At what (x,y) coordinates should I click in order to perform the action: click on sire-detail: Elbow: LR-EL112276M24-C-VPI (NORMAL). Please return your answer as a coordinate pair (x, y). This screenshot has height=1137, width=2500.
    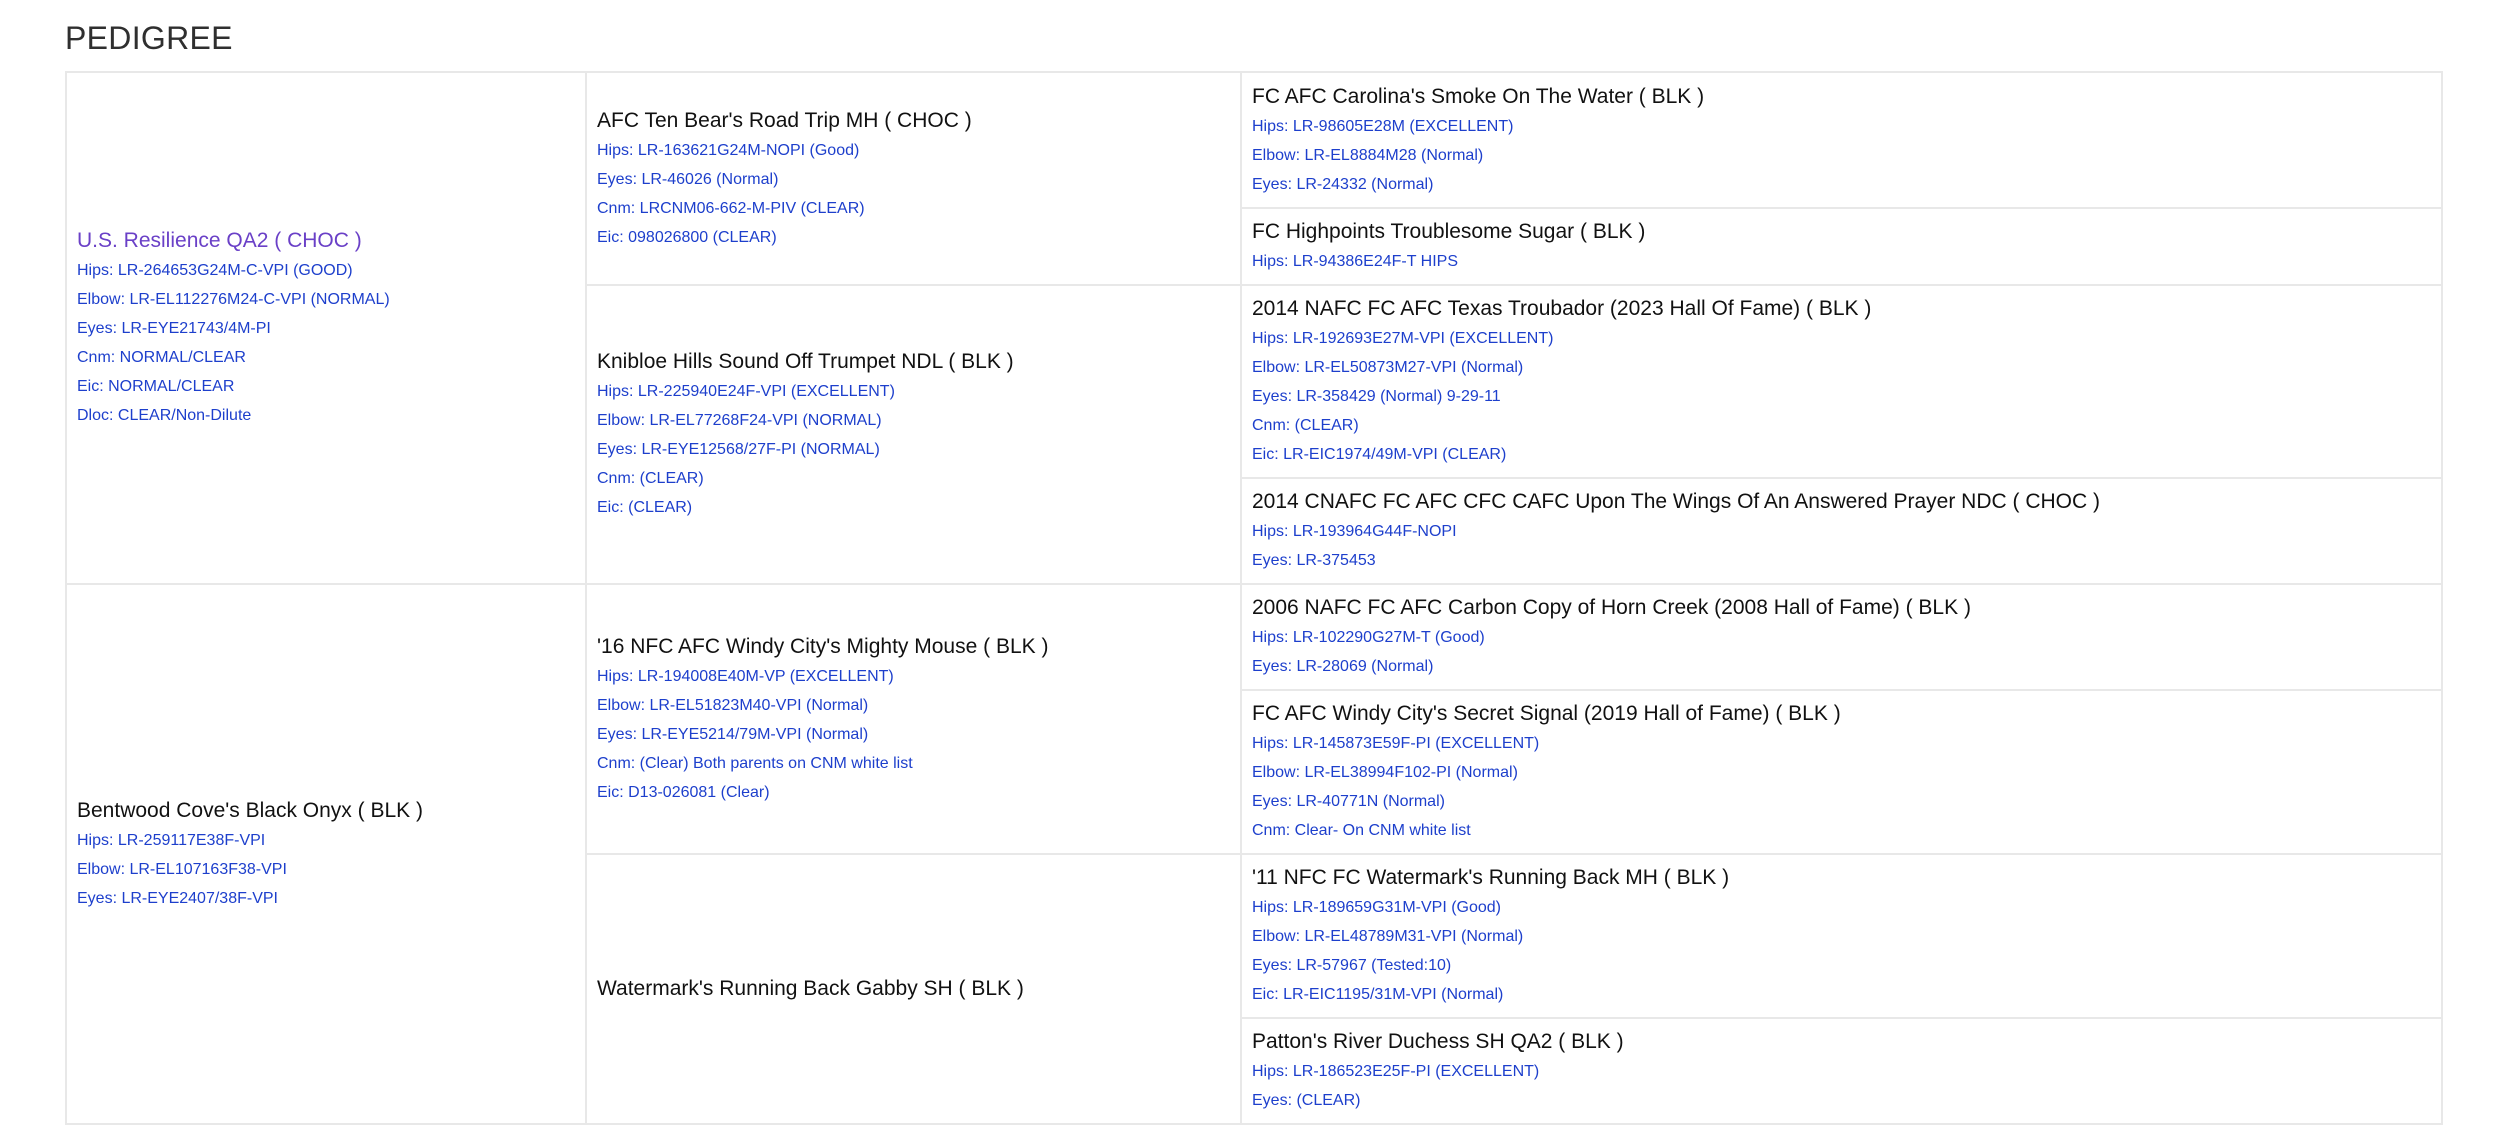
    Looking at the image, I should click on (233, 299).